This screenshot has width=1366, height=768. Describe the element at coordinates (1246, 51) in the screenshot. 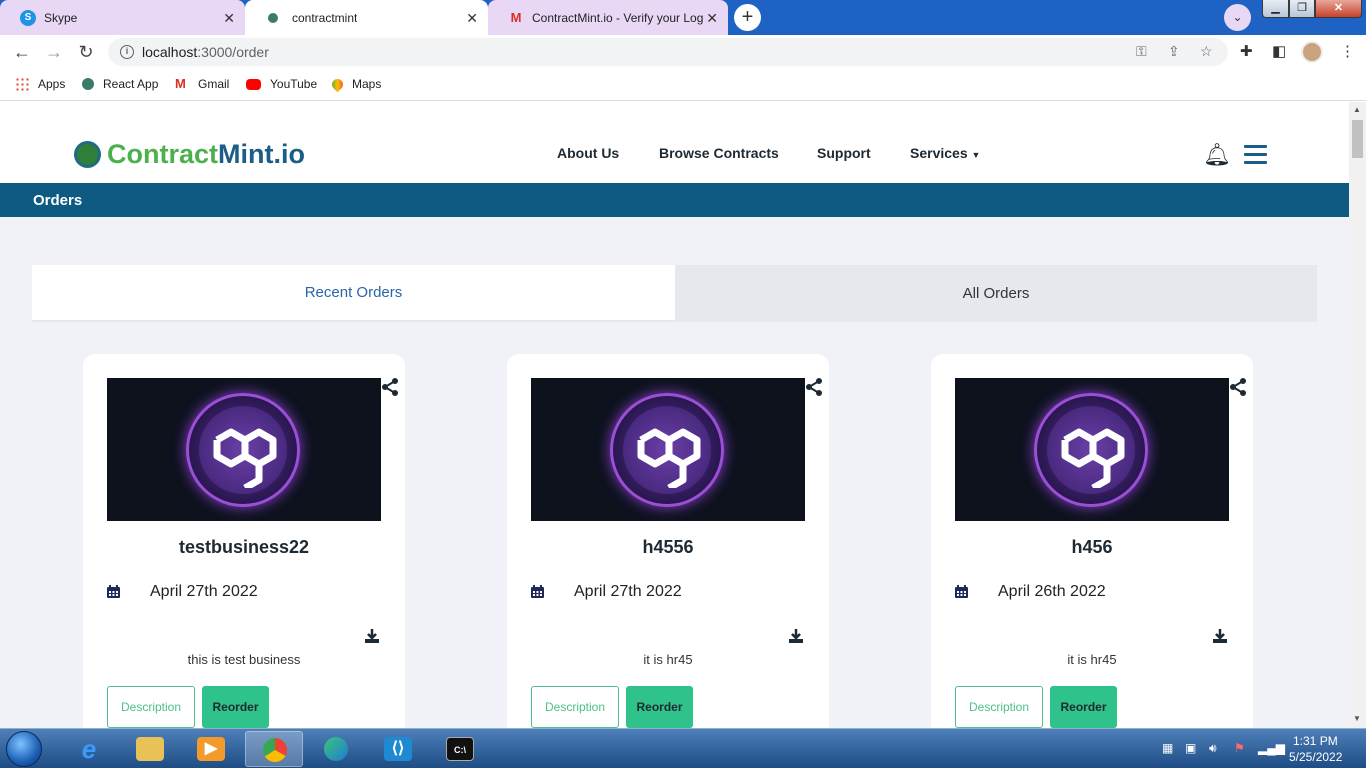

I see `extensions-puzzle-icon: ✚` at that location.